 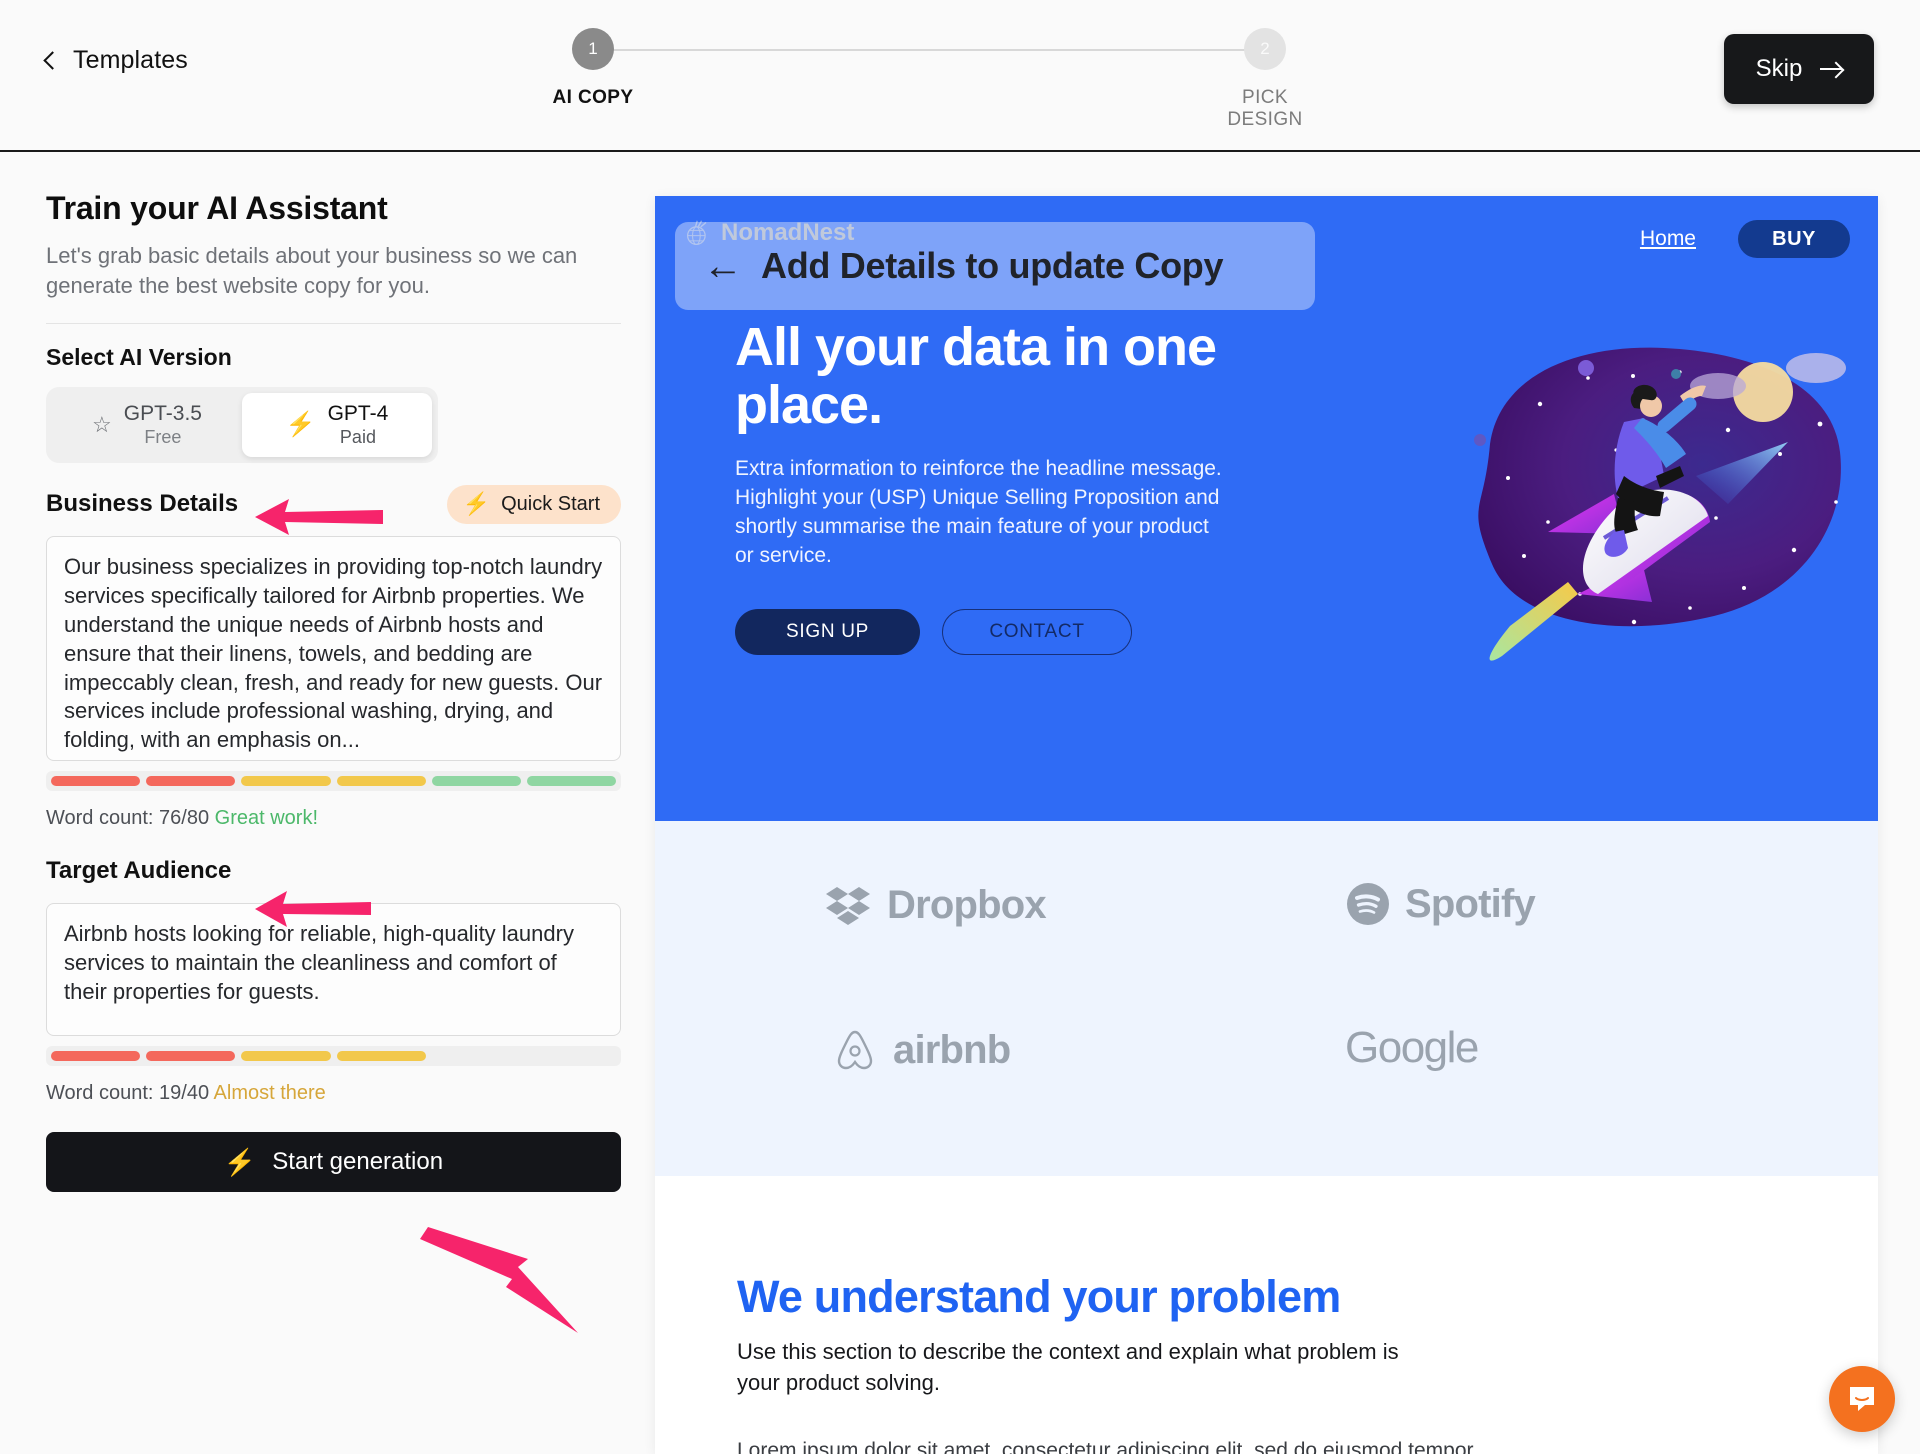 What do you see at coordinates (139, 357) in the screenshot?
I see `select-ai-version-label: Select AI Version` at bounding box center [139, 357].